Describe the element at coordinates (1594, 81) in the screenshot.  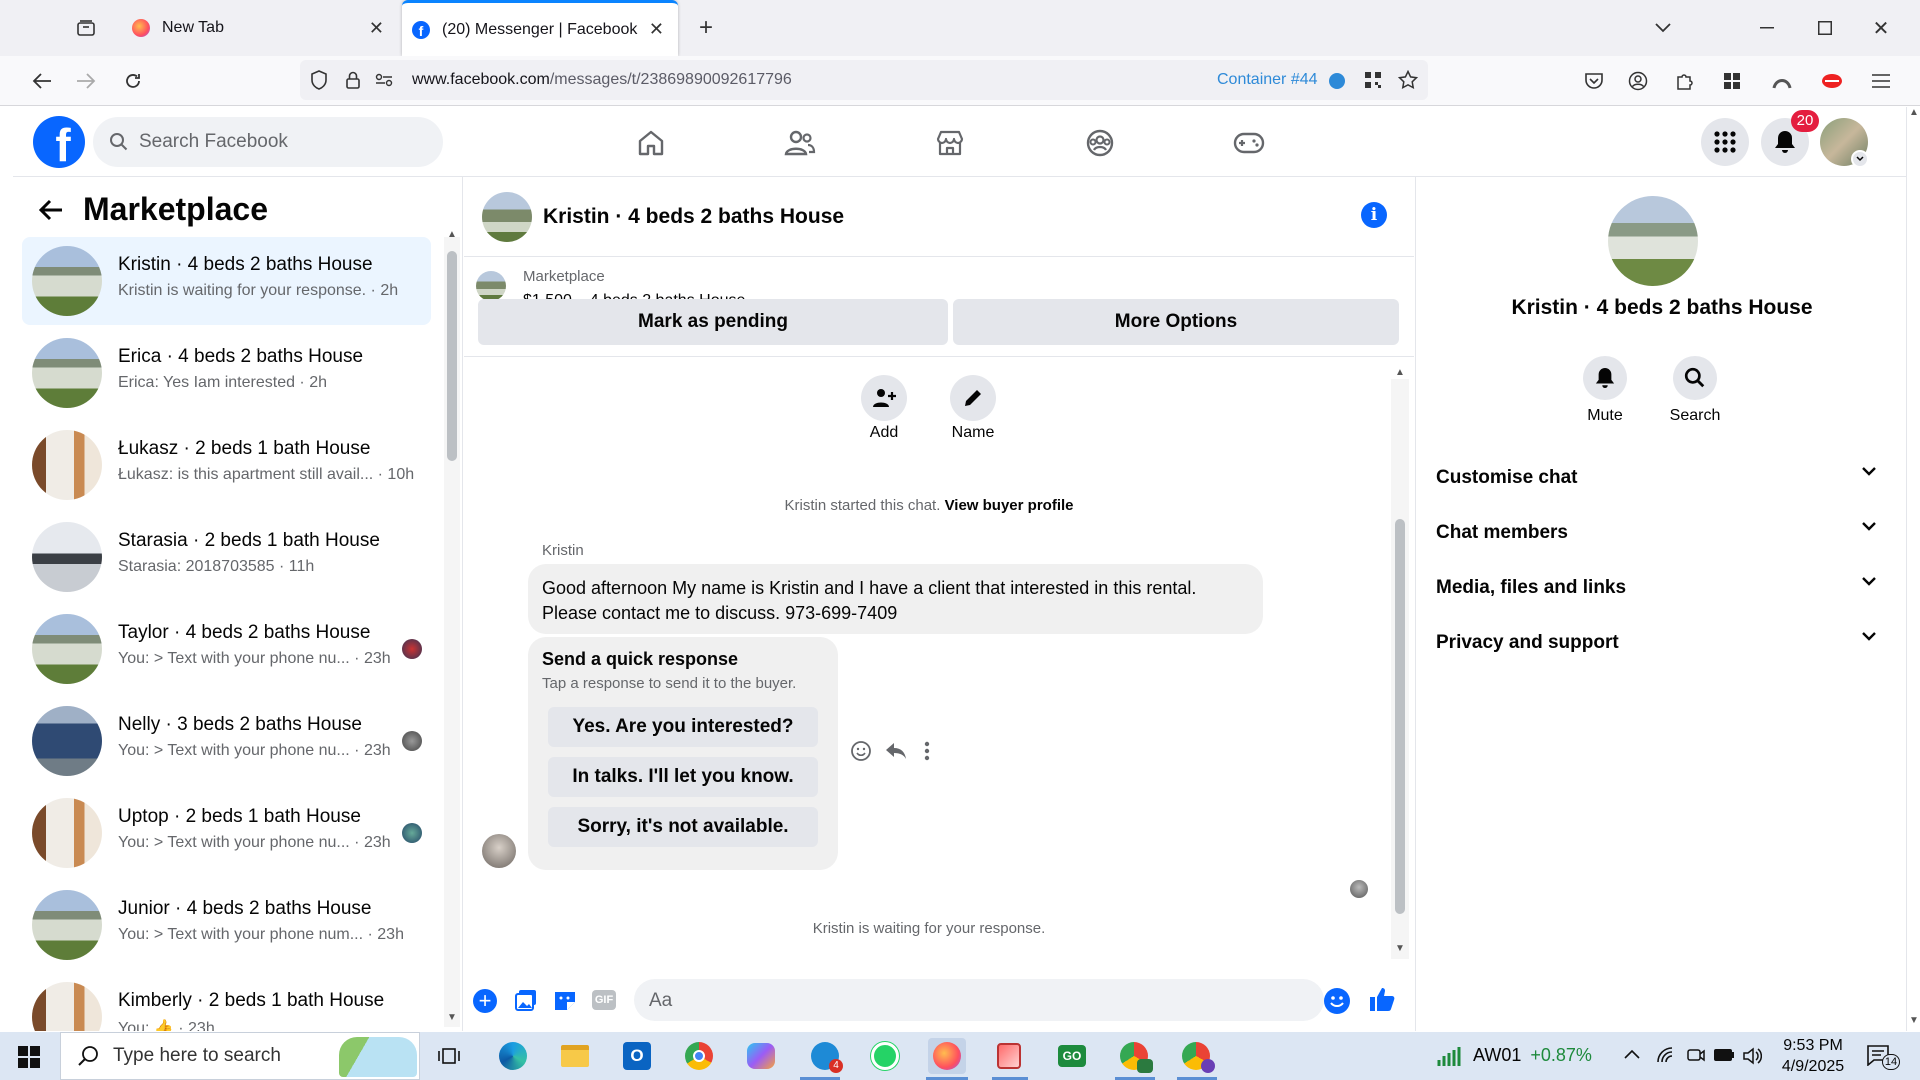
I see `pocket-icon` at that location.